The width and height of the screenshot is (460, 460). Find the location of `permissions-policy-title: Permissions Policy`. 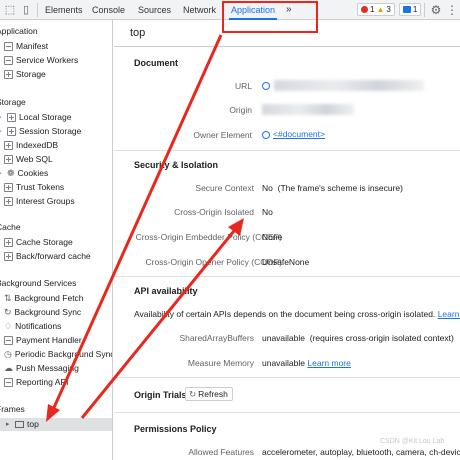

permissions-policy-title: Permissions Policy is located at coordinates (175, 429).